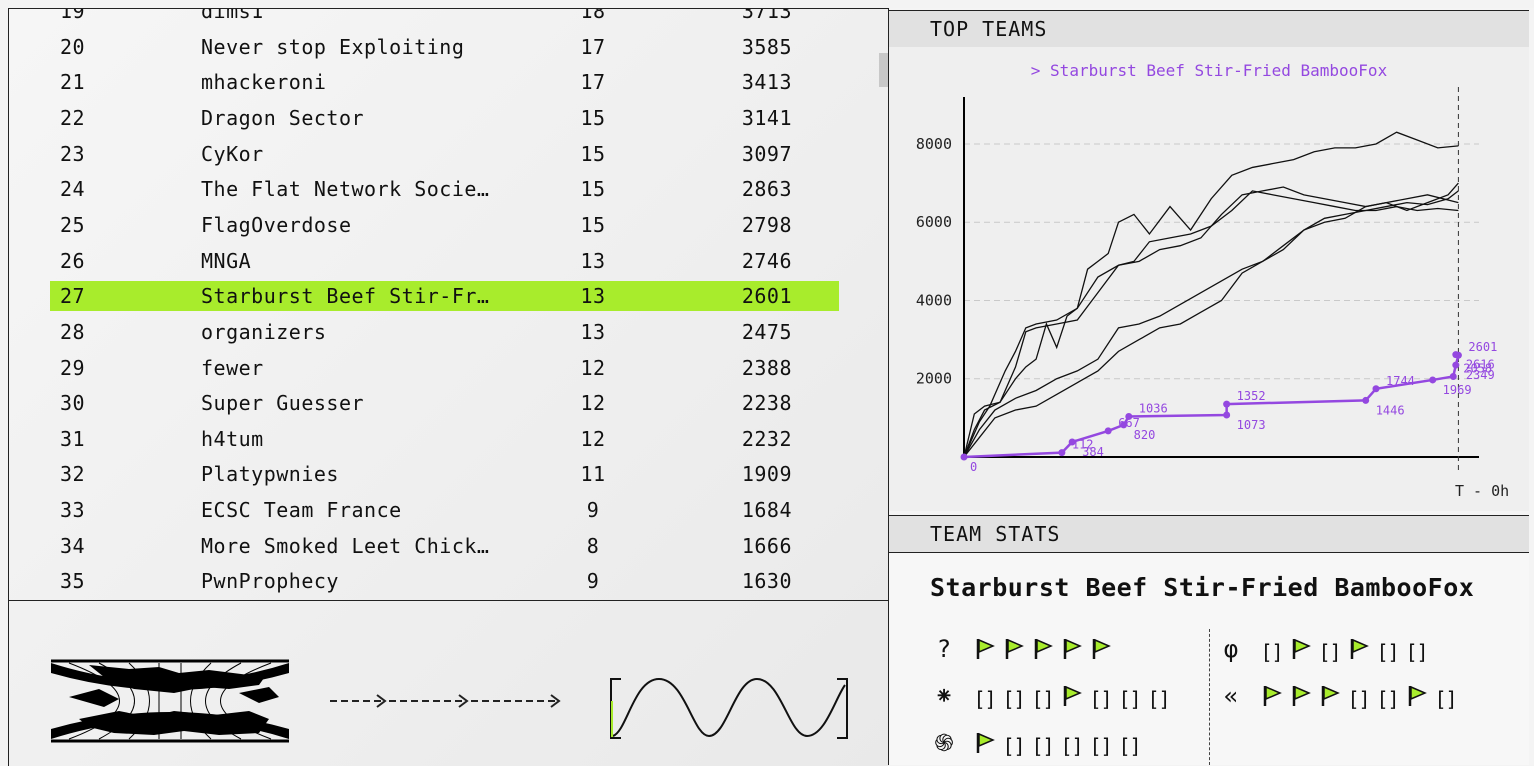  I want to click on team-cell: CyKor, so click(232, 153).